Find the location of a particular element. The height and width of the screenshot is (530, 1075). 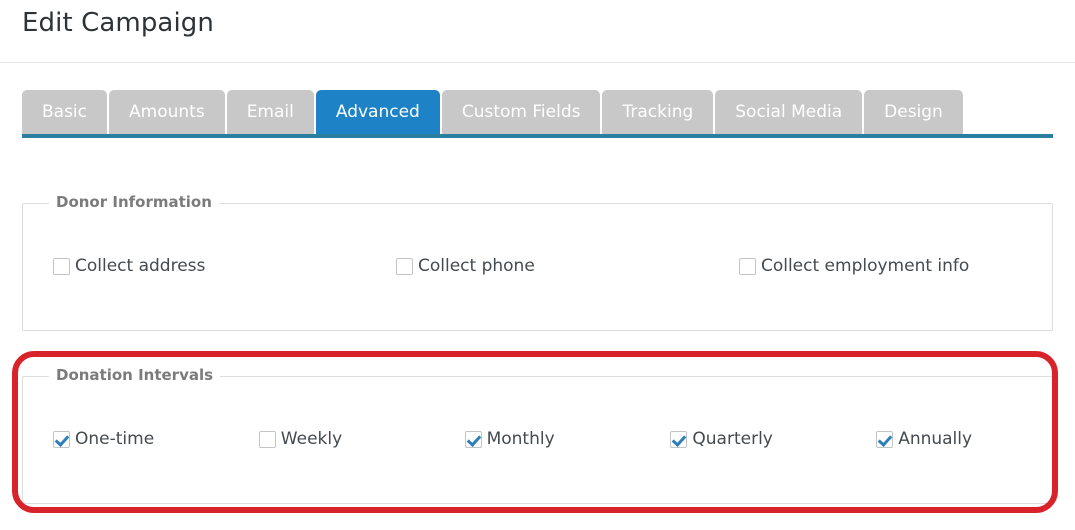

tab-design: Design is located at coordinates (913, 112).